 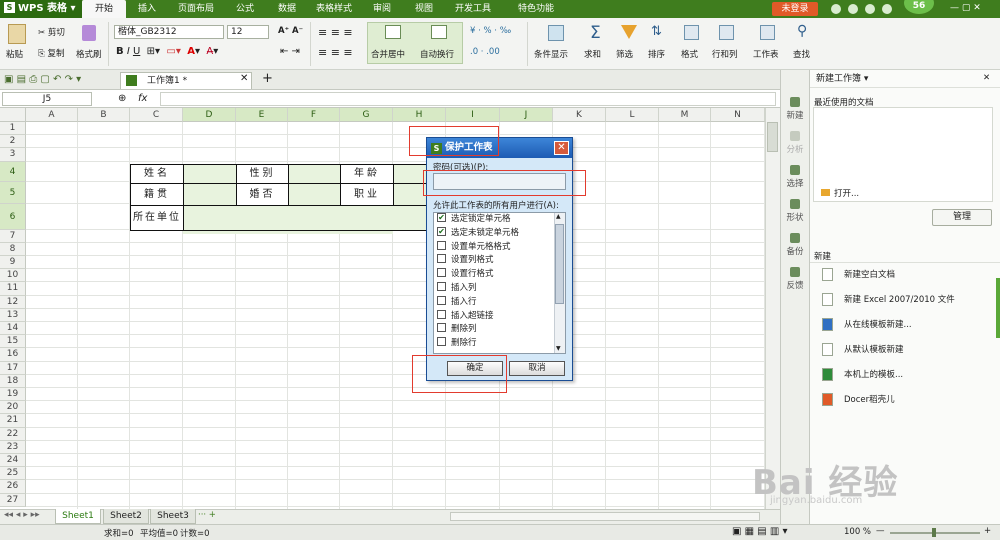 What do you see at coordinates (17, 34) in the screenshot?
I see `paste-icon` at bounding box center [17, 34].